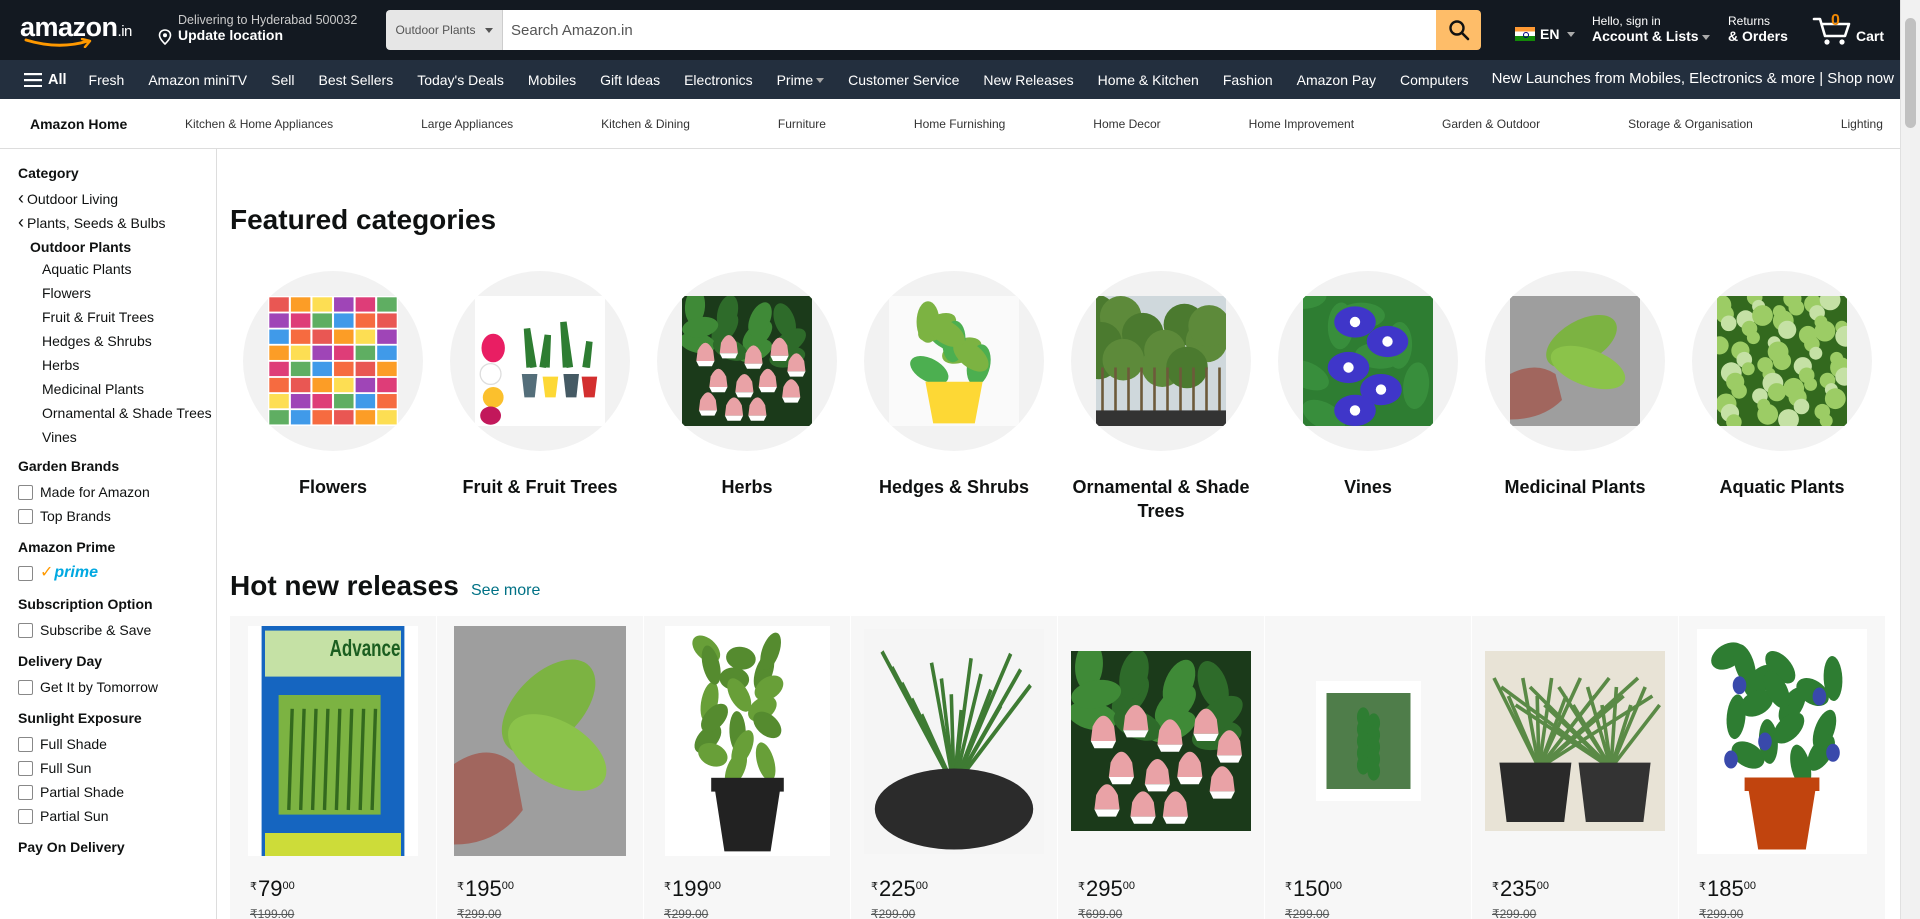 The image size is (1920, 919). Describe the element at coordinates (79, 30) in the screenshot. I see `amazon-logo: amazon.in` at that location.